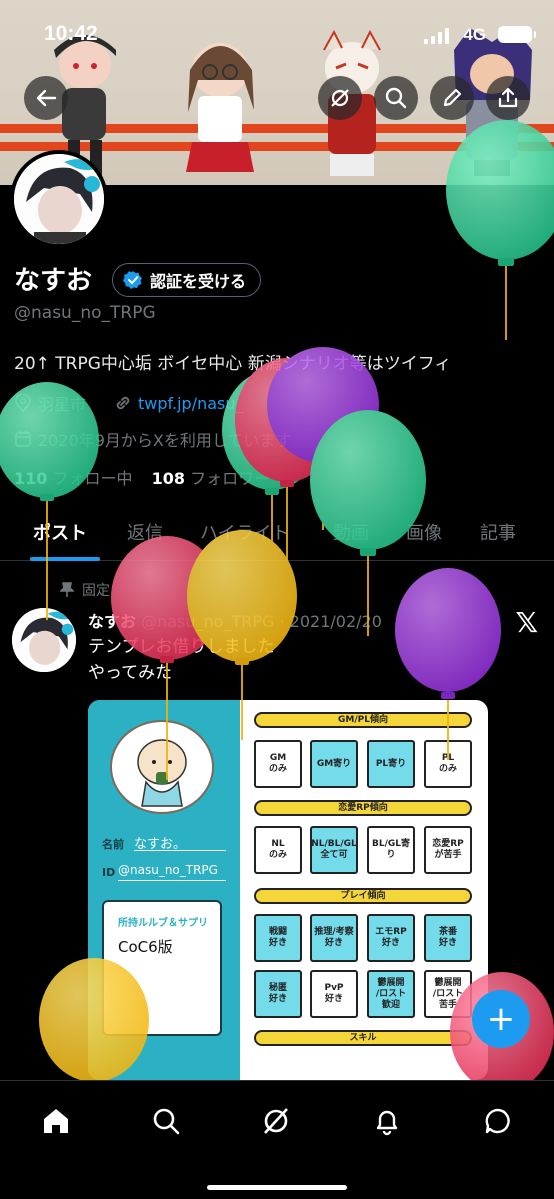  I want to click on tweet-handle-date: @nasu_no_TRPG · 2021/02/20, so click(261, 621).